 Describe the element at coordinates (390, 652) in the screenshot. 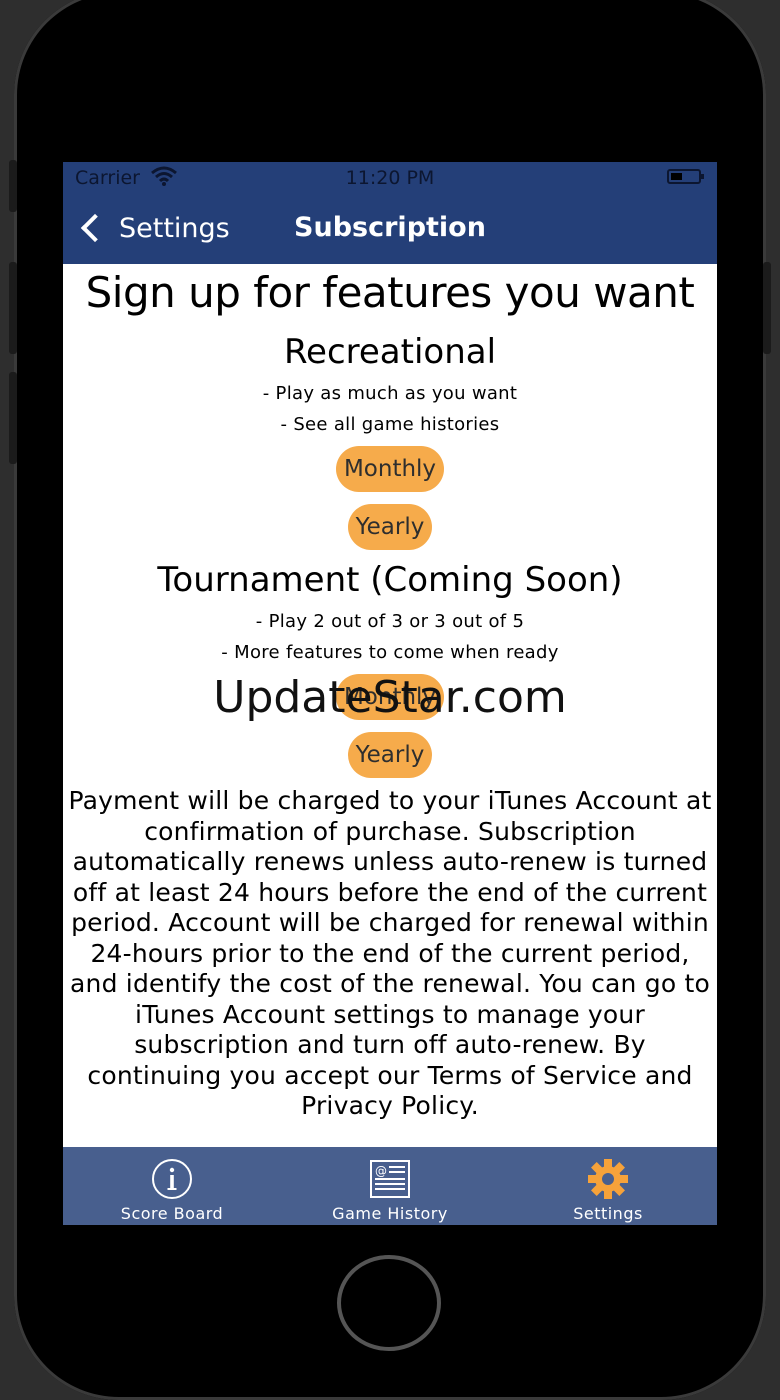

I see `plan-feature: - More features to come when ready` at that location.